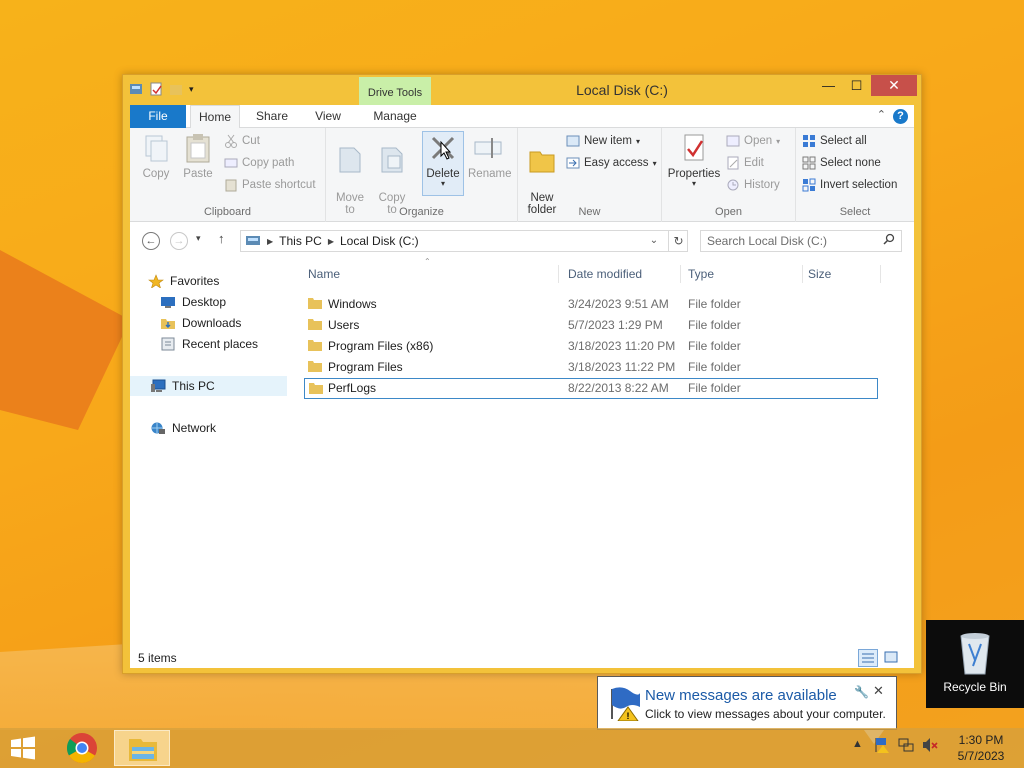 The image size is (1024, 768). I want to click on delete-icon, so click(443, 148).